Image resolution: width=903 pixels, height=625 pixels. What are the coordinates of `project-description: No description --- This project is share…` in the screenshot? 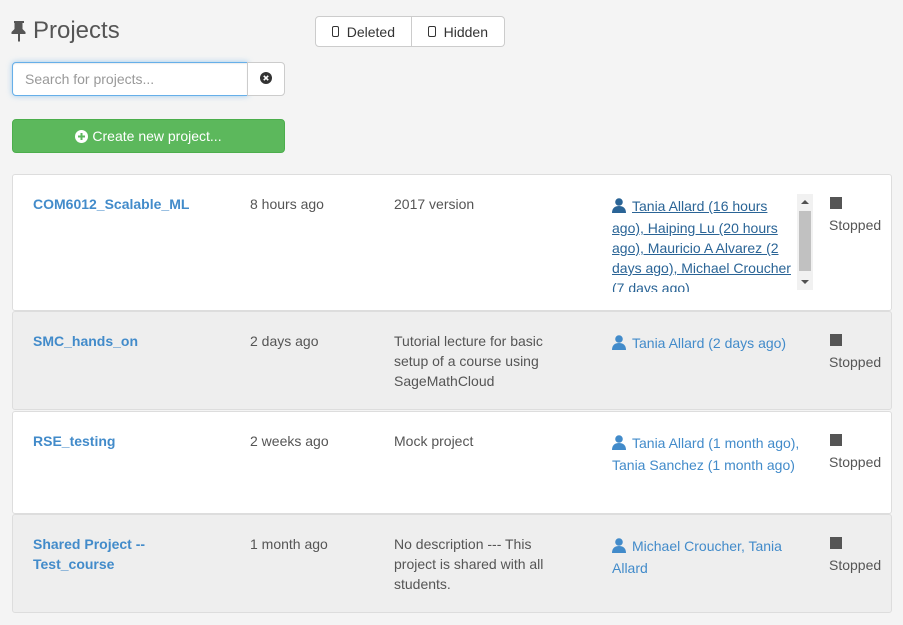 It's located at (469, 564).